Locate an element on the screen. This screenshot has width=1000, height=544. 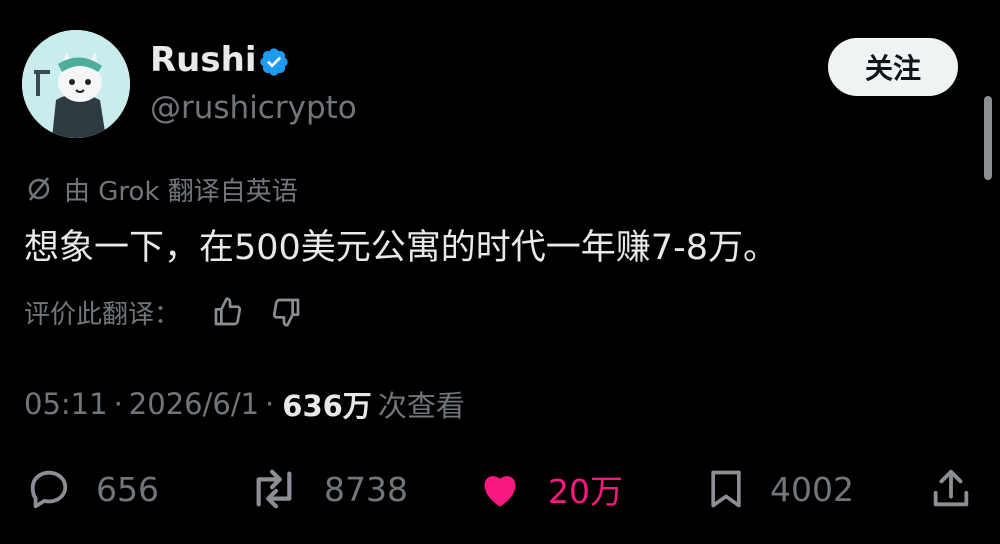
rate-translation-label: 评价此翻译： is located at coordinates (102, 314).